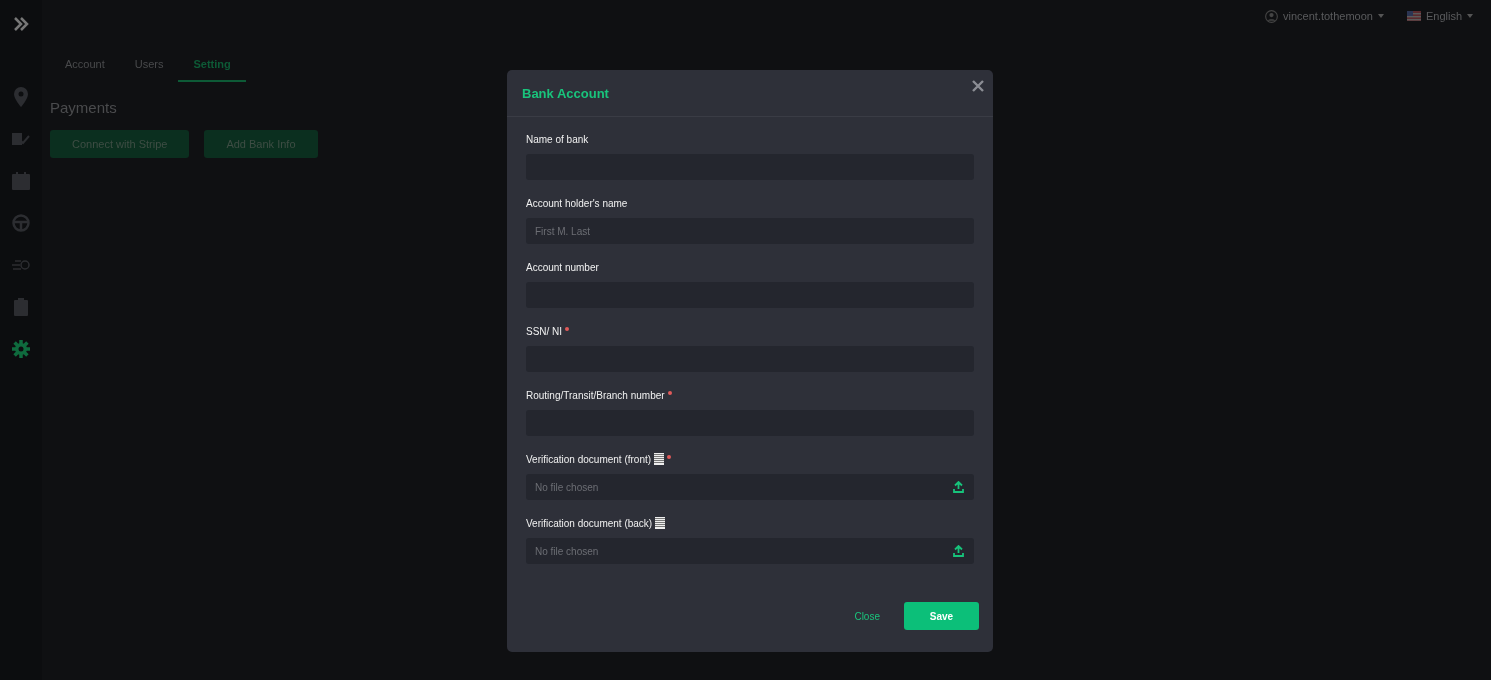 This screenshot has height=680, width=1491. What do you see at coordinates (1272, 16) in the screenshot?
I see `user-avatar-icon` at bounding box center [1272, 16].